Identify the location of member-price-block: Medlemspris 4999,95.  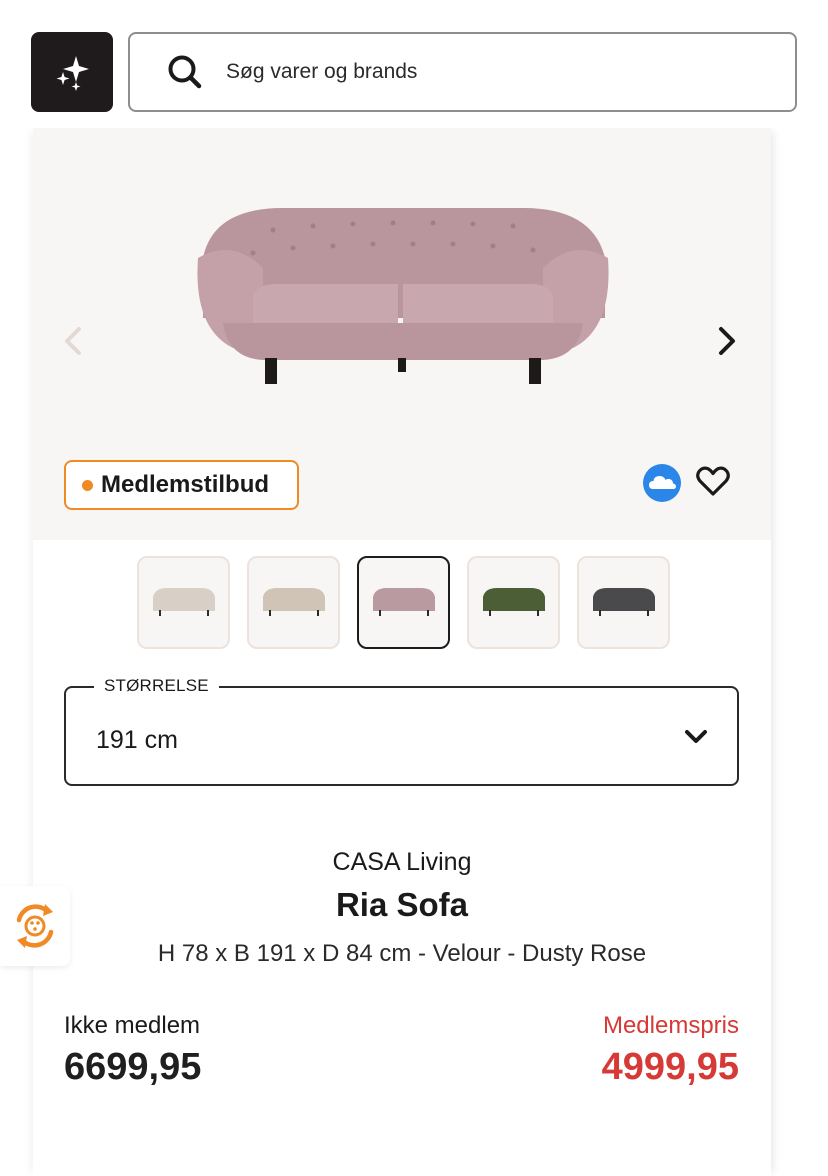
(670, 1050).